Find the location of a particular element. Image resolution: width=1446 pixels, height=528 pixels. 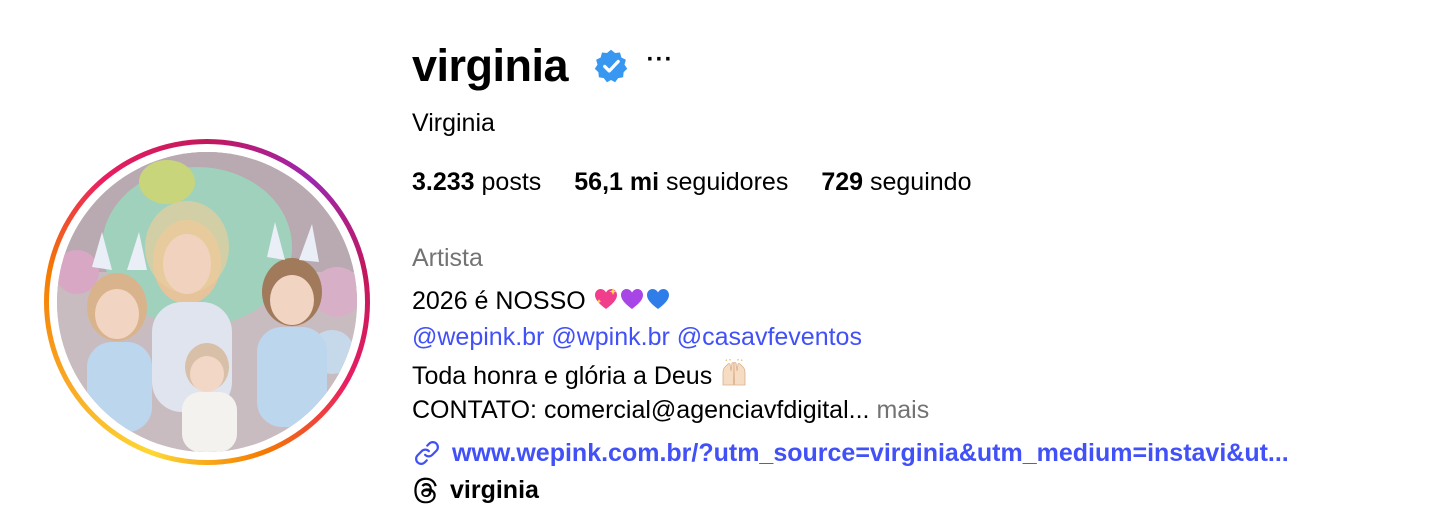

profile-full-name: Virginia is located at coordinates (453, 123).